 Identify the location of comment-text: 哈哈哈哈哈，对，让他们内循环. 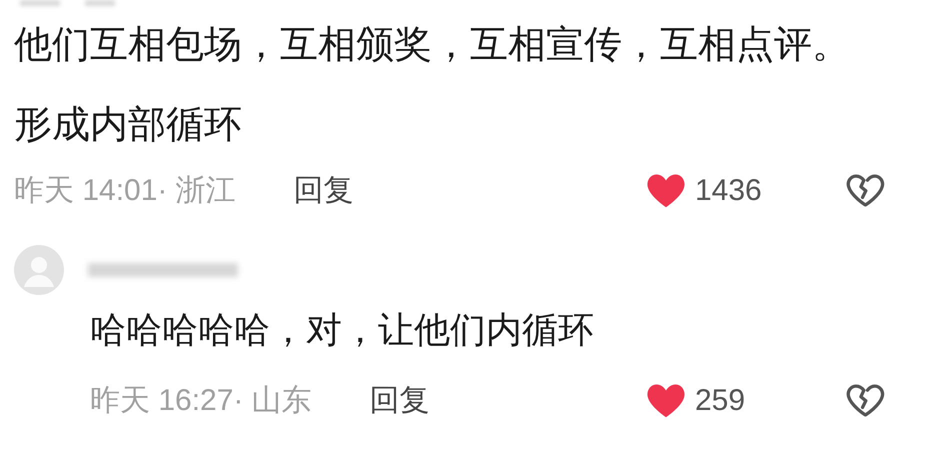
(342, 330).